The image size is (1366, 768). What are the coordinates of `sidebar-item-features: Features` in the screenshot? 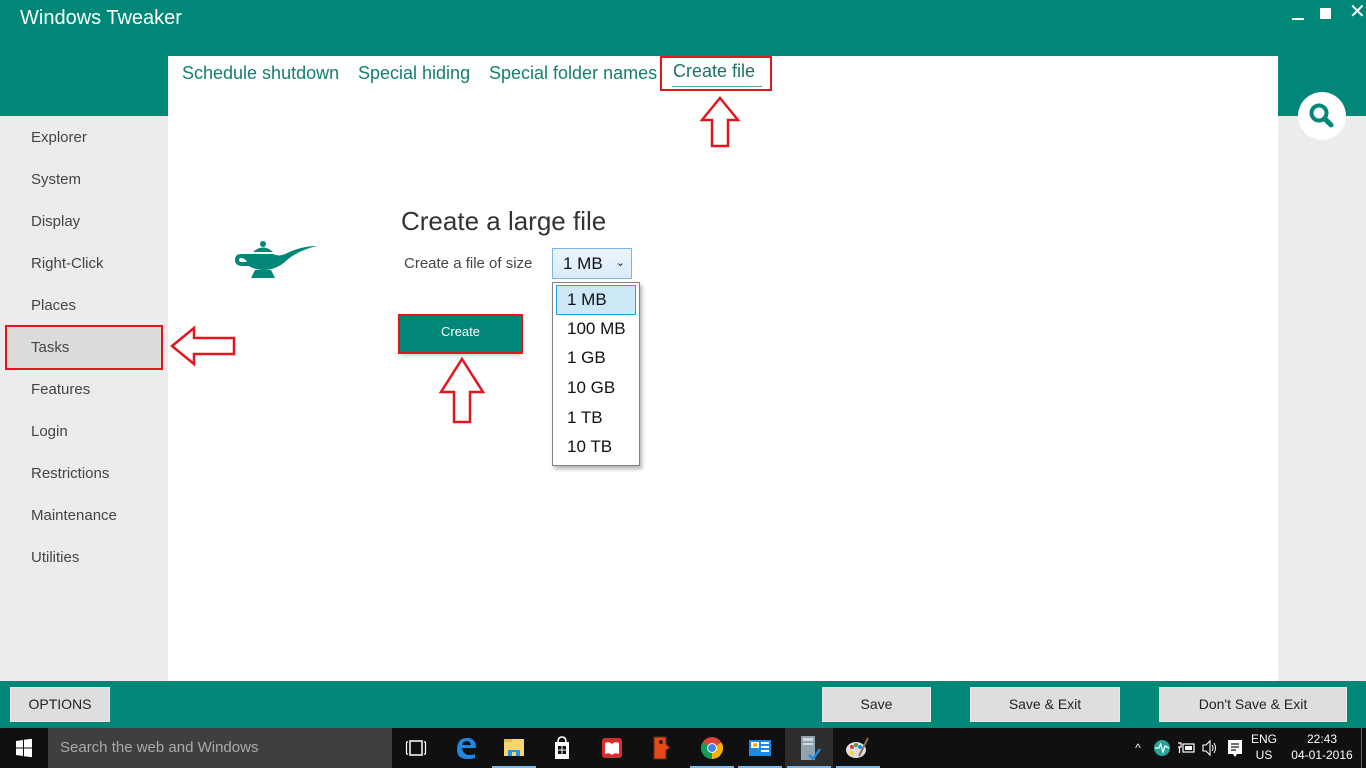 It's located at (83, 390).